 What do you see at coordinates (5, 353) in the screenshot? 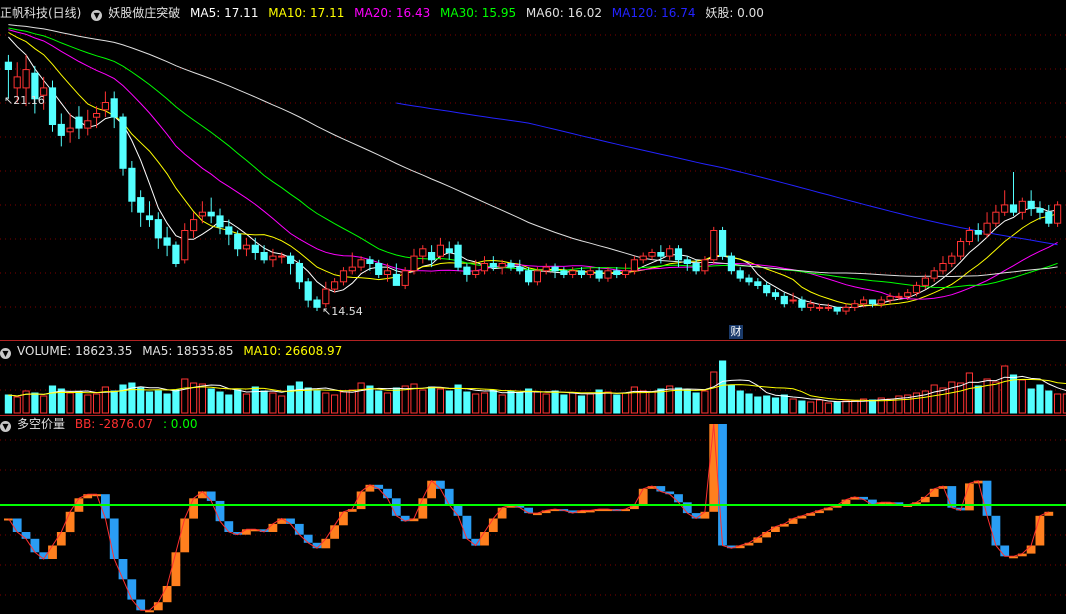
I see `volume-collapse-icon: ▼` at bounding box center [5, 353].